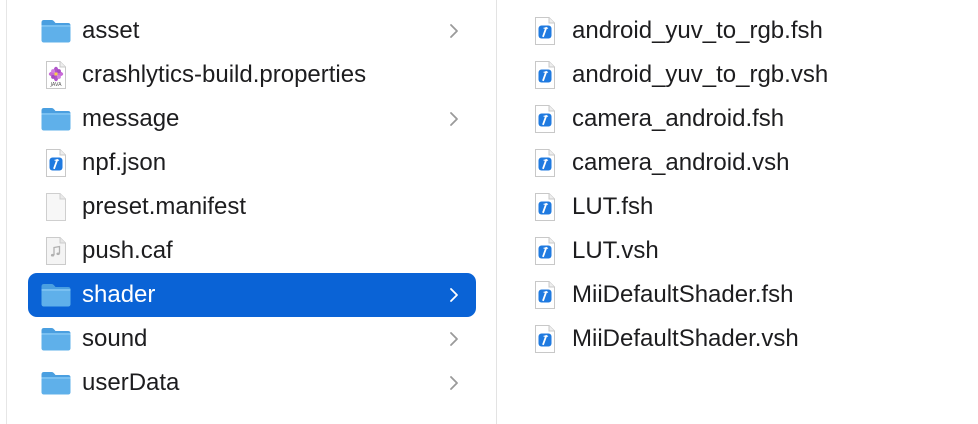 The image size is (978, 424). Describe the element at coordinates (55, 85) in the screenshot. I see `svg-text: JAVA` at that location.